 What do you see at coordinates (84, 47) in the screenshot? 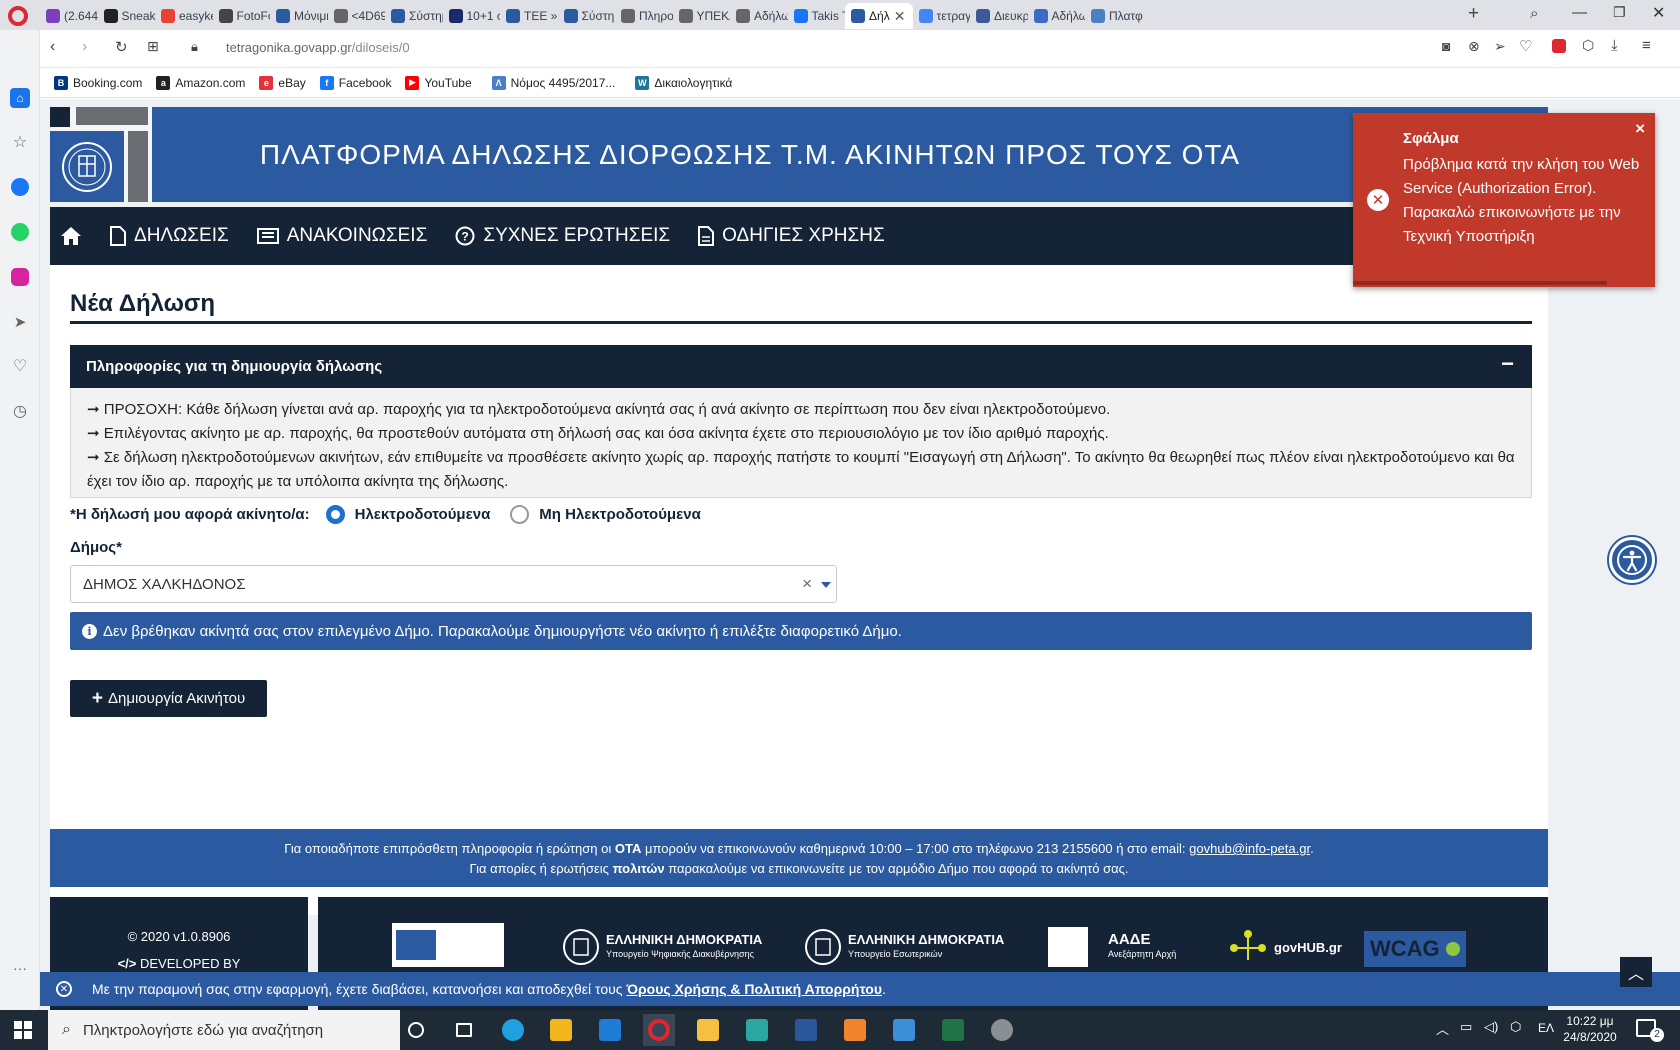
I see `forward-icon: ›` at bounding box center [84, 47].